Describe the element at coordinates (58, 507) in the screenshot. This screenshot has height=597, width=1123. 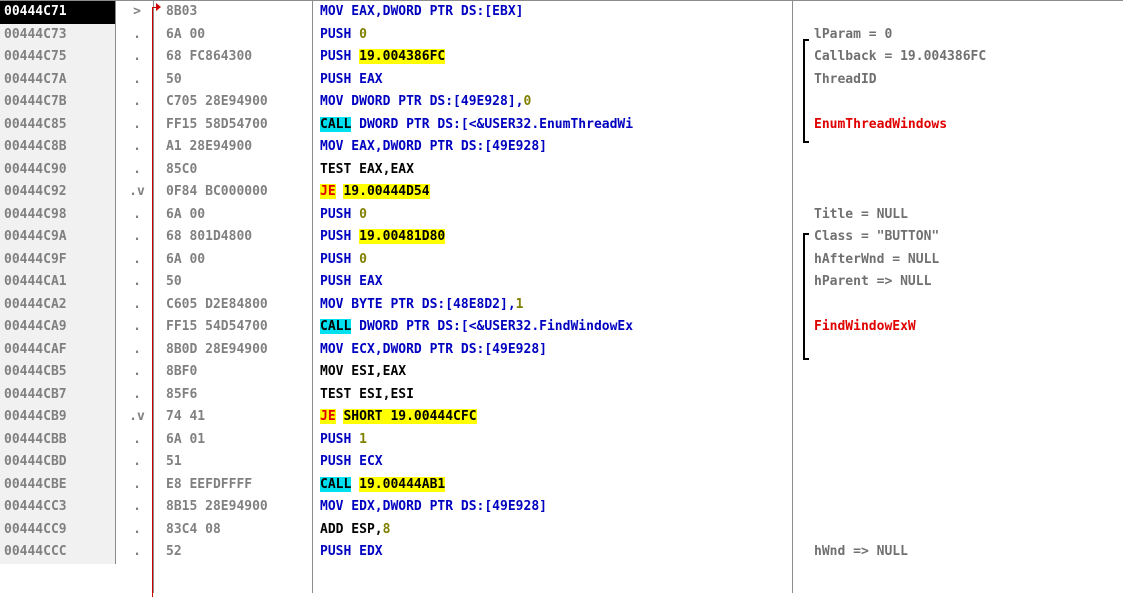
I see `address-cell: 00444CC3` at that location.